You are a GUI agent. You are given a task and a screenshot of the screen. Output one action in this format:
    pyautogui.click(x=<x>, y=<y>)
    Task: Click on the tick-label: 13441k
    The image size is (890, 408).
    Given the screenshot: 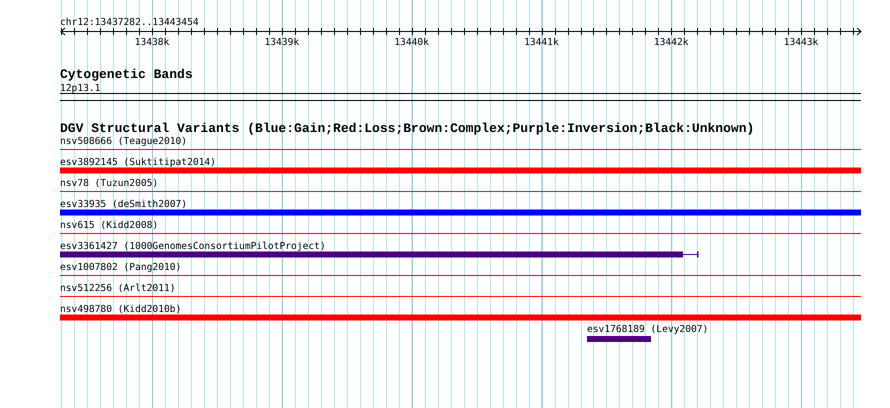 What is the action you would take?
    pyautogui.click(x=541, y=42)
    